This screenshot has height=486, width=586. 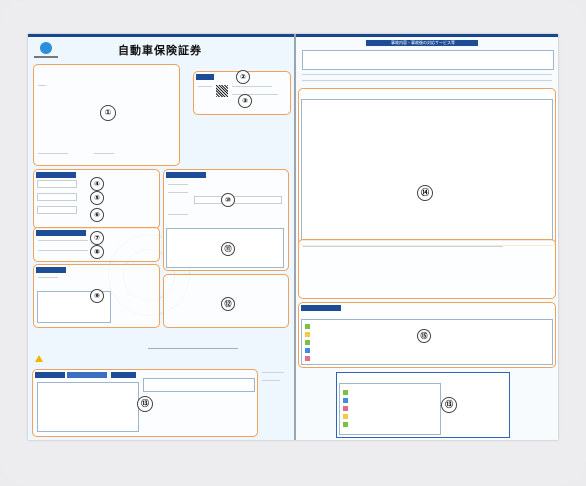 What do you see at coordinates (193, 348) in the screenshot?
I see `footnote-line` at bounding box center [193, 348].